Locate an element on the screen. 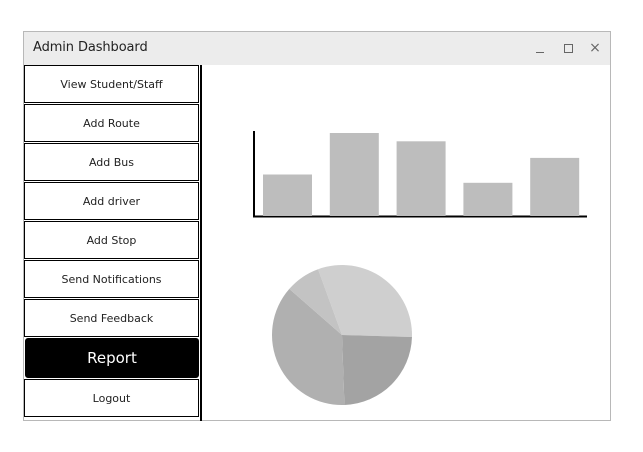  bar-group is located at coordinates (421, 174).